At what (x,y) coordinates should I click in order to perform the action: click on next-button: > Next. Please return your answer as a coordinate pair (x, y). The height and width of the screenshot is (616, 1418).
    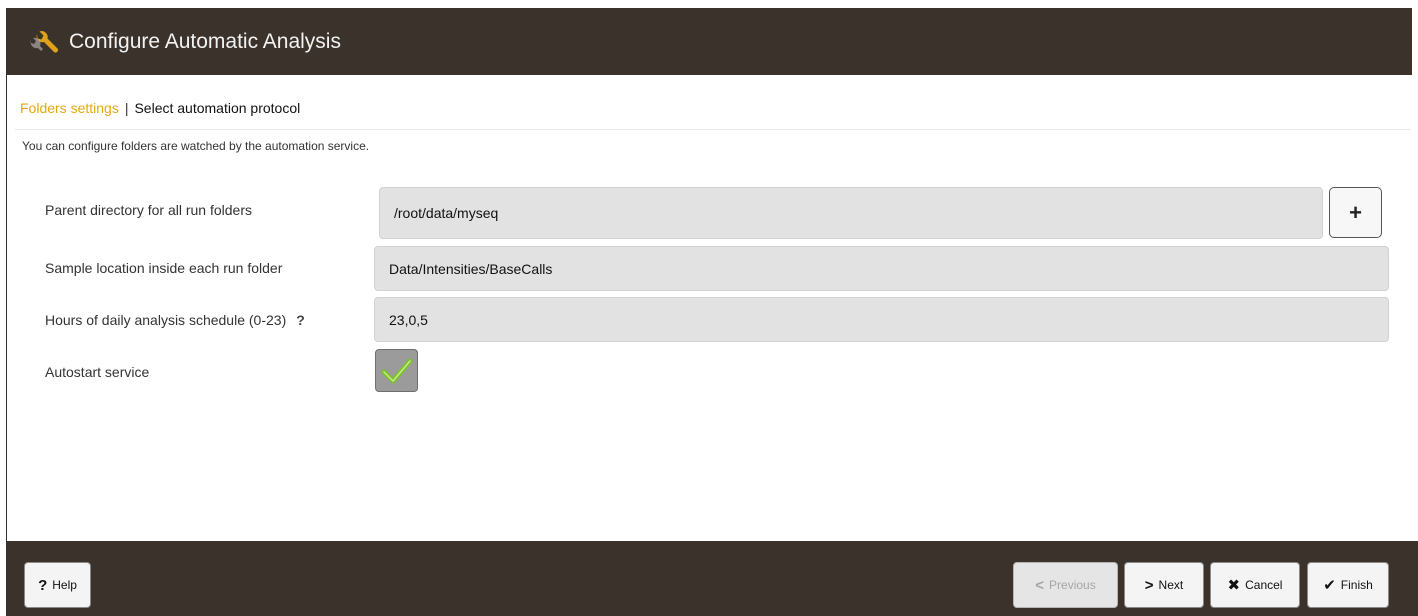
    Looking at the image, I should click on (1164, 585).